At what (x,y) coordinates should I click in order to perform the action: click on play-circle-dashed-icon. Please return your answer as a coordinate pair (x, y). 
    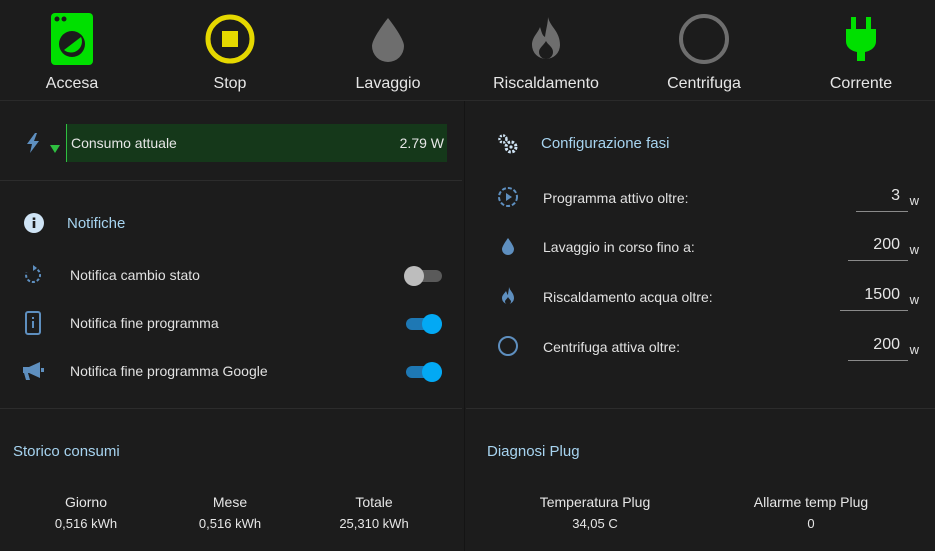
    Looking at the image, I should click on (508, 197).